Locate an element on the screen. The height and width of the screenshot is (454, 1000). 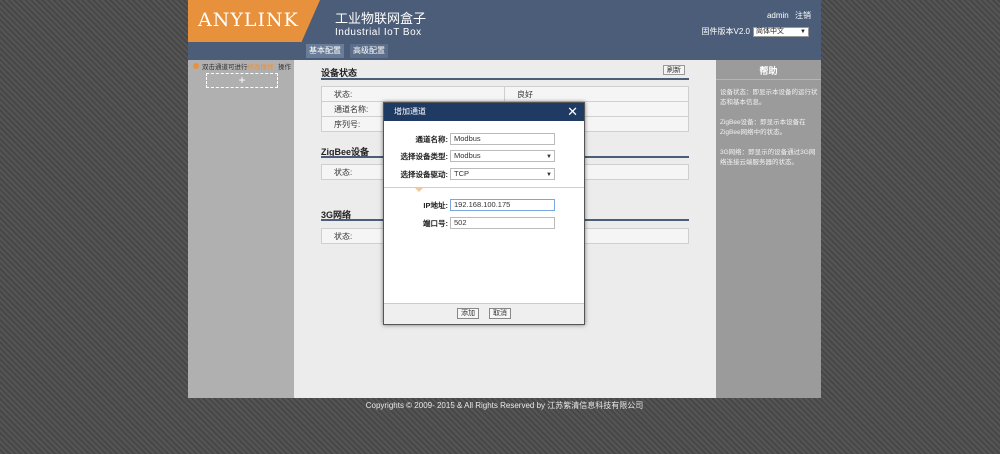
logout-link: 注销 is located at coordinates (803, 15).